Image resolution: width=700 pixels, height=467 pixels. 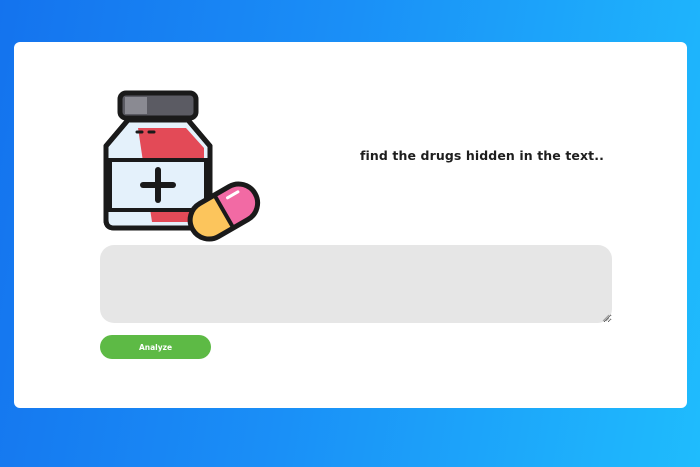 What do you see at coordinates (482, 155) in the screenshot?
I see `page-tagline: find the drugs hidden in the text..` at bounding box center [482, 155].